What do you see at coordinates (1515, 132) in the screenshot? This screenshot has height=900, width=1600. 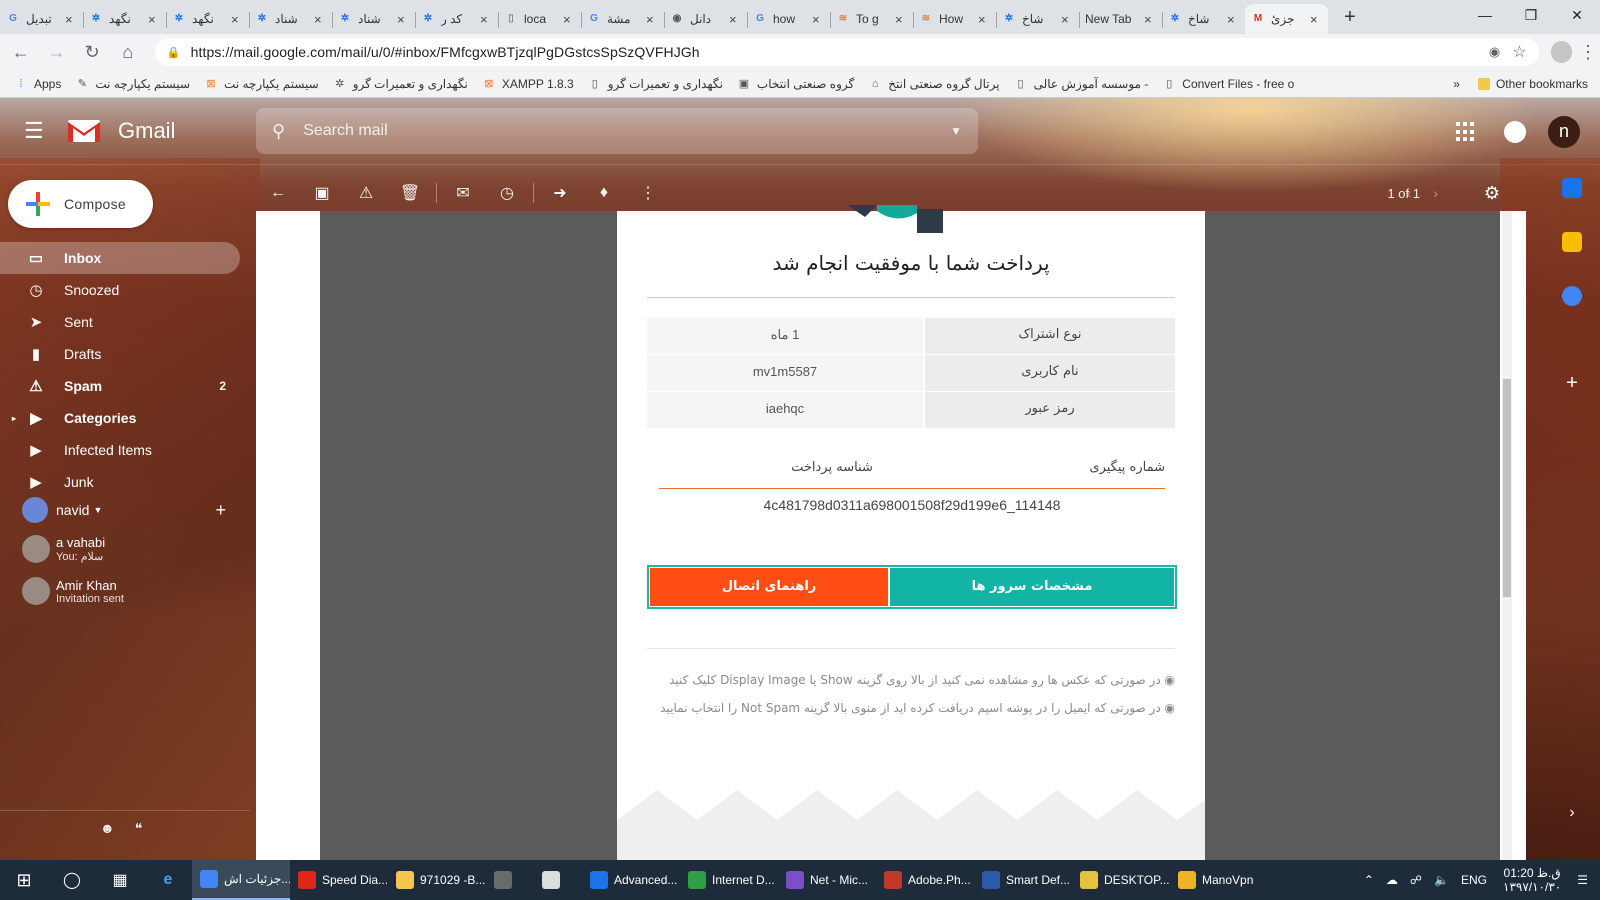 I see `notifications-icon` at bounding box center [1515, 132].